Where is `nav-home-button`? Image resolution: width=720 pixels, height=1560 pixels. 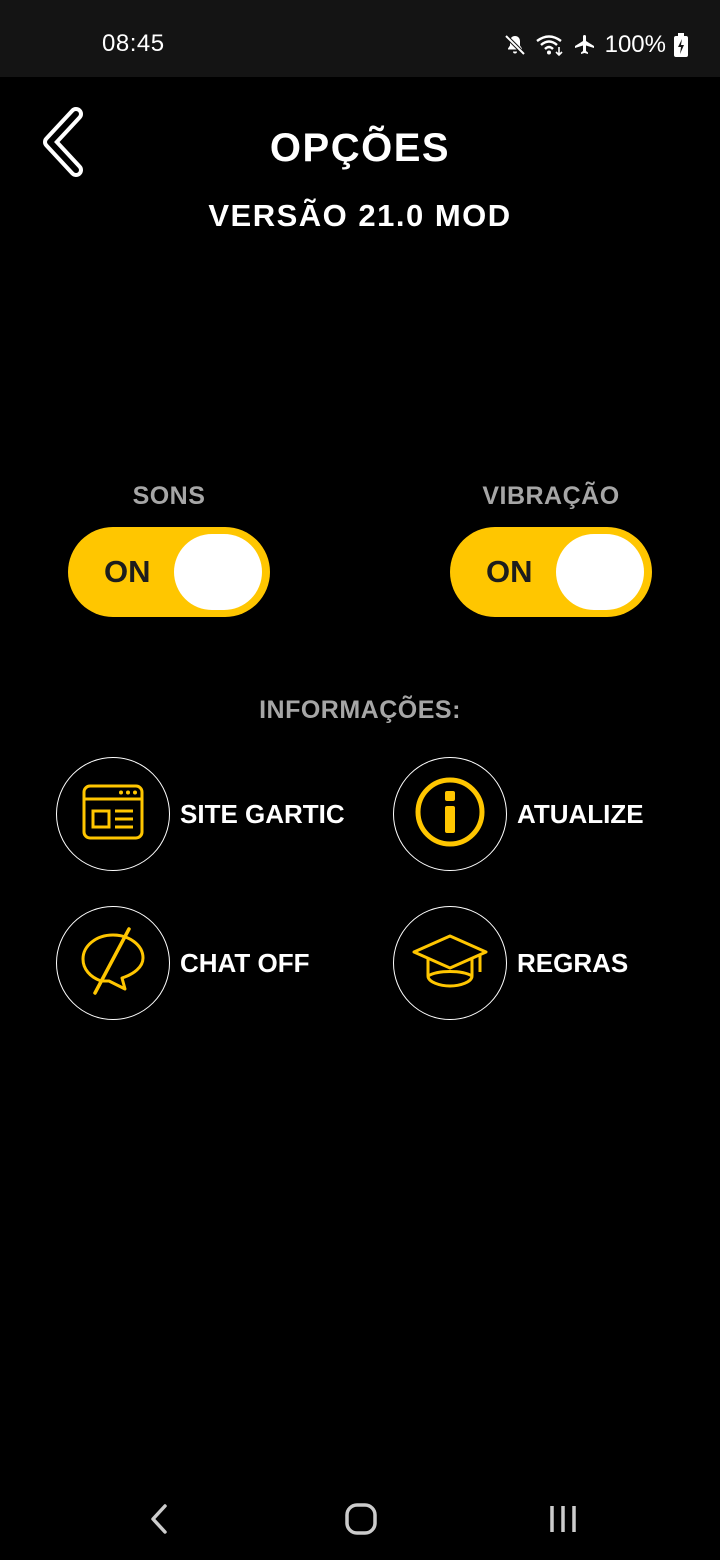
nav-home-button is located at coordinates (361, 1521).